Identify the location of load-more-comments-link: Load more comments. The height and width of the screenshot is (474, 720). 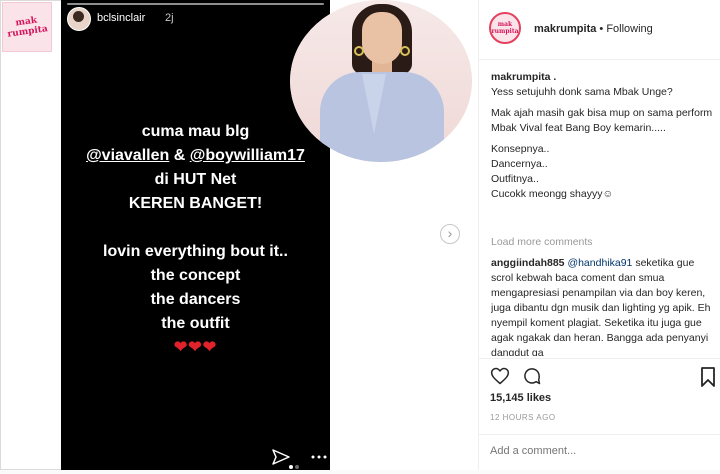
(542, 242).